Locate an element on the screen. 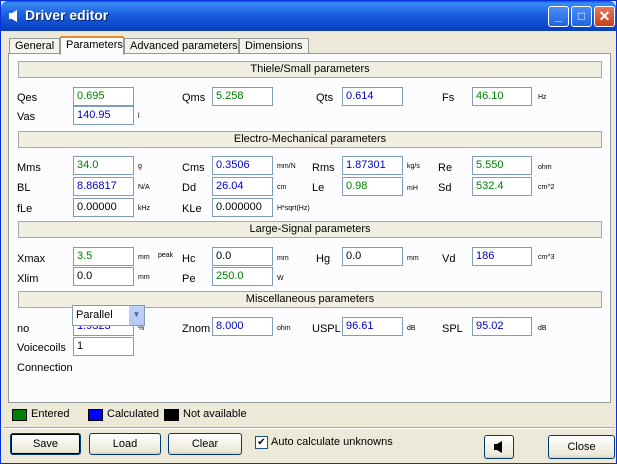  le-field: 0.98 is located at coordinates (372, 186).